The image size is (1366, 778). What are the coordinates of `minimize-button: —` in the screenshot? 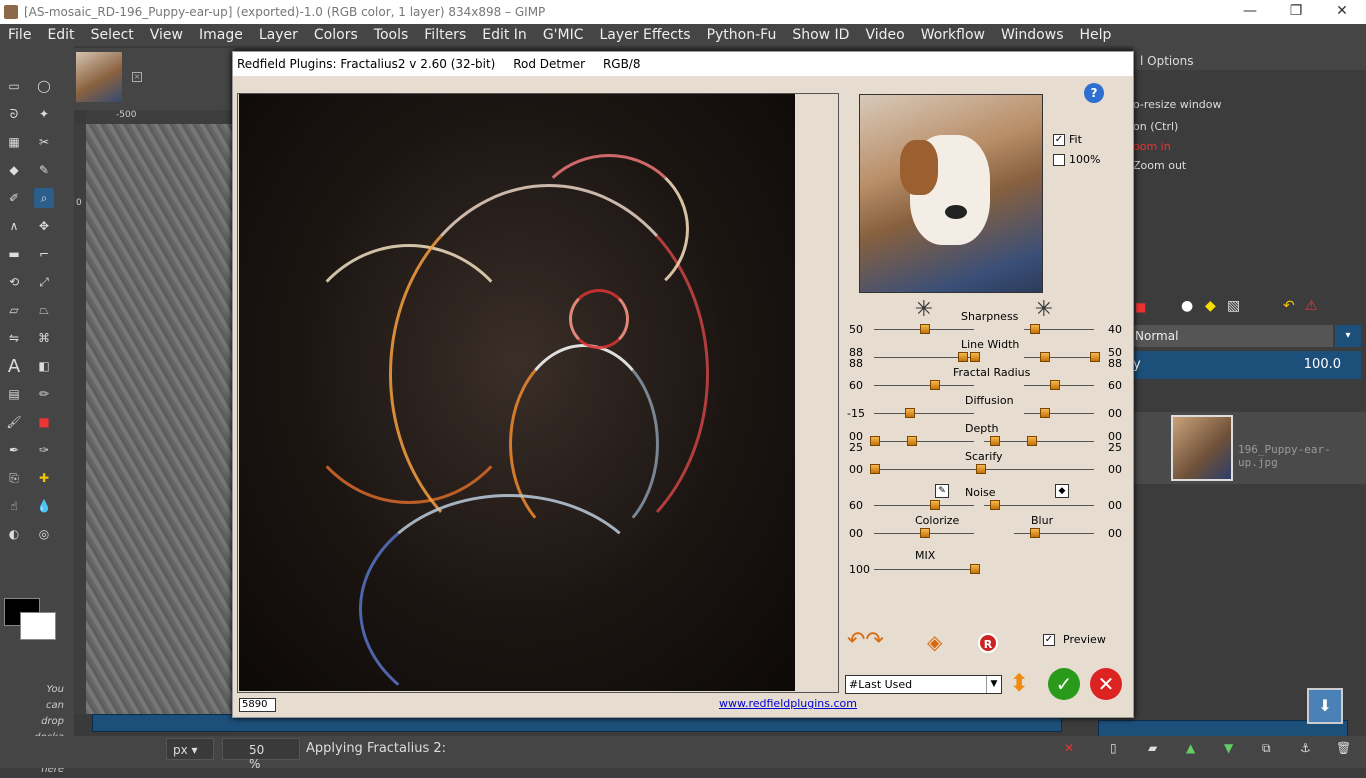 It's located at (1250, 12).